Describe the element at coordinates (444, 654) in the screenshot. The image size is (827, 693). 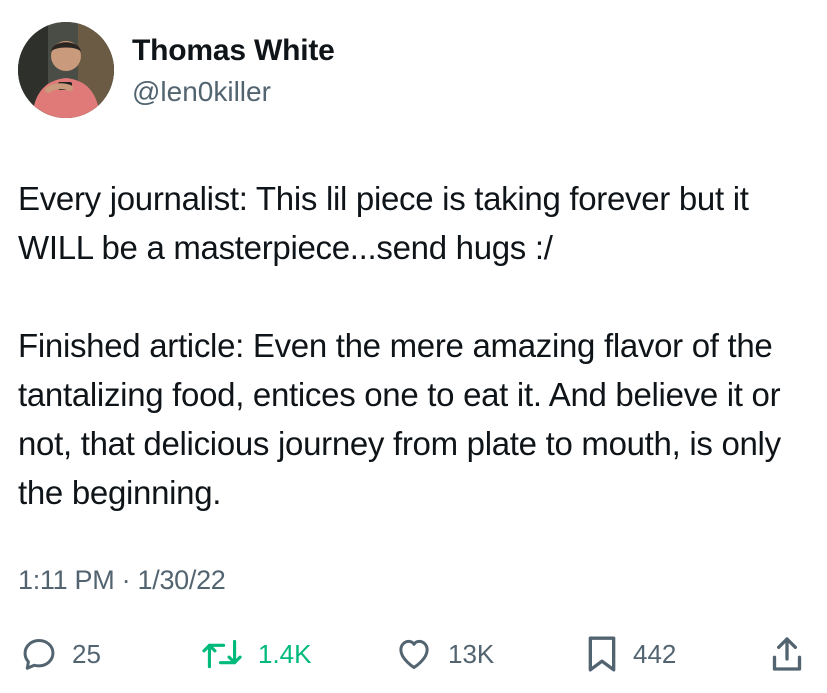
I see `like-button: 13K` at that location.